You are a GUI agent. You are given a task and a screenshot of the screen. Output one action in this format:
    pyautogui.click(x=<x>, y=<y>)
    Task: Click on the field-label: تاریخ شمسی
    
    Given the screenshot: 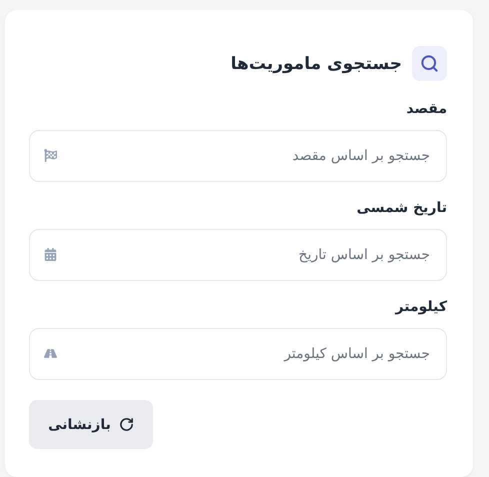 What is the action you would take?
    pyautogui.click(x=401, y=208)
    